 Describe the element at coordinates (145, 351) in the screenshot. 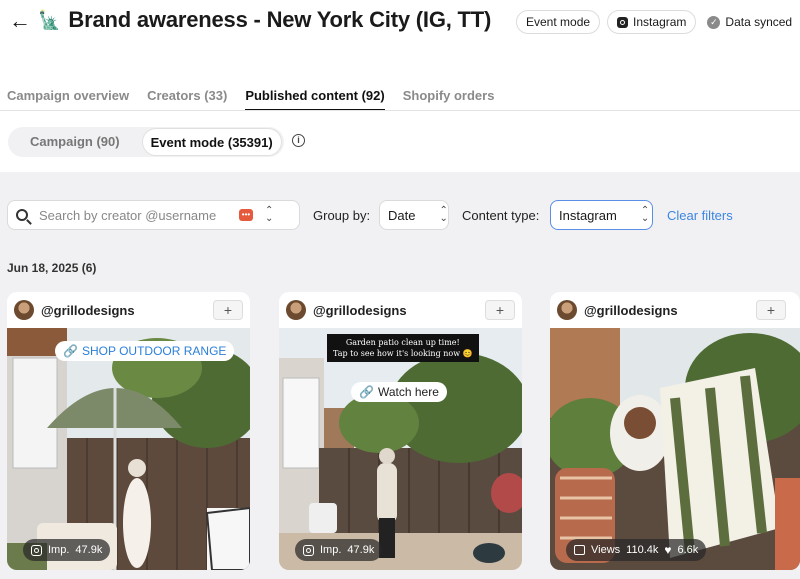

I see `shop-link-sticker: 🔗 SHOP OUTDOOR RANGE` at that location.